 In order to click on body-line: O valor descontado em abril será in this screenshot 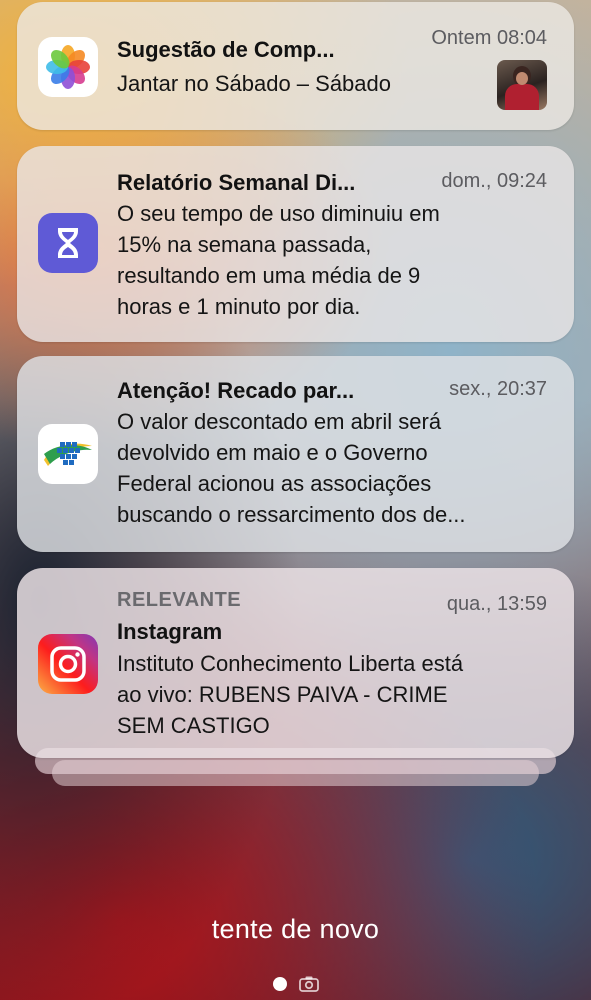, I will do `click(279, 421)`.